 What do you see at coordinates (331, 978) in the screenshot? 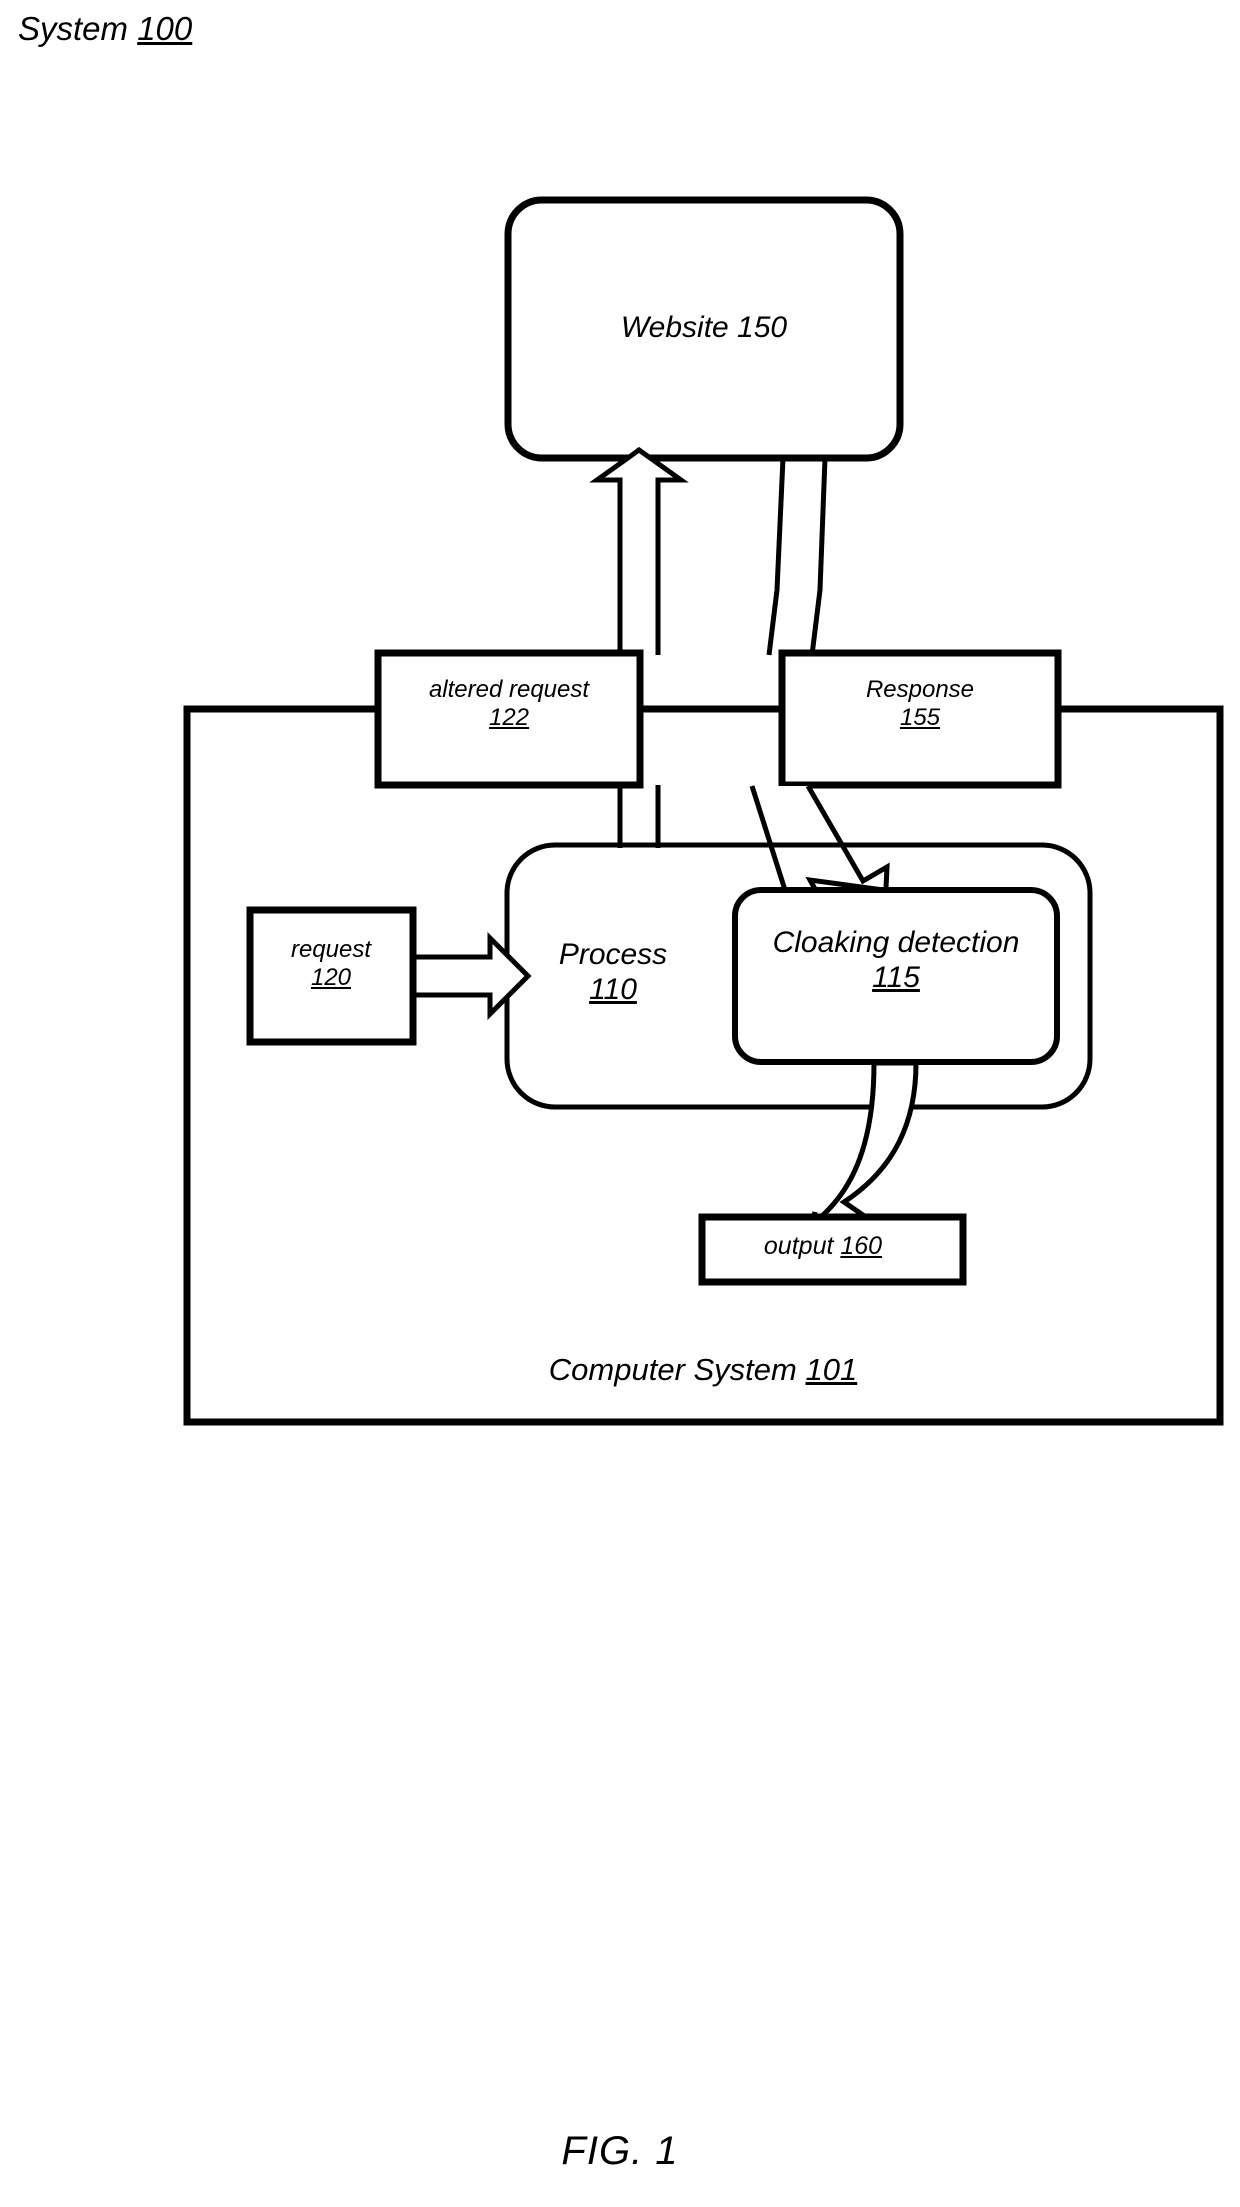
I see `request-ref: 120` at bounding box center [331, 978].